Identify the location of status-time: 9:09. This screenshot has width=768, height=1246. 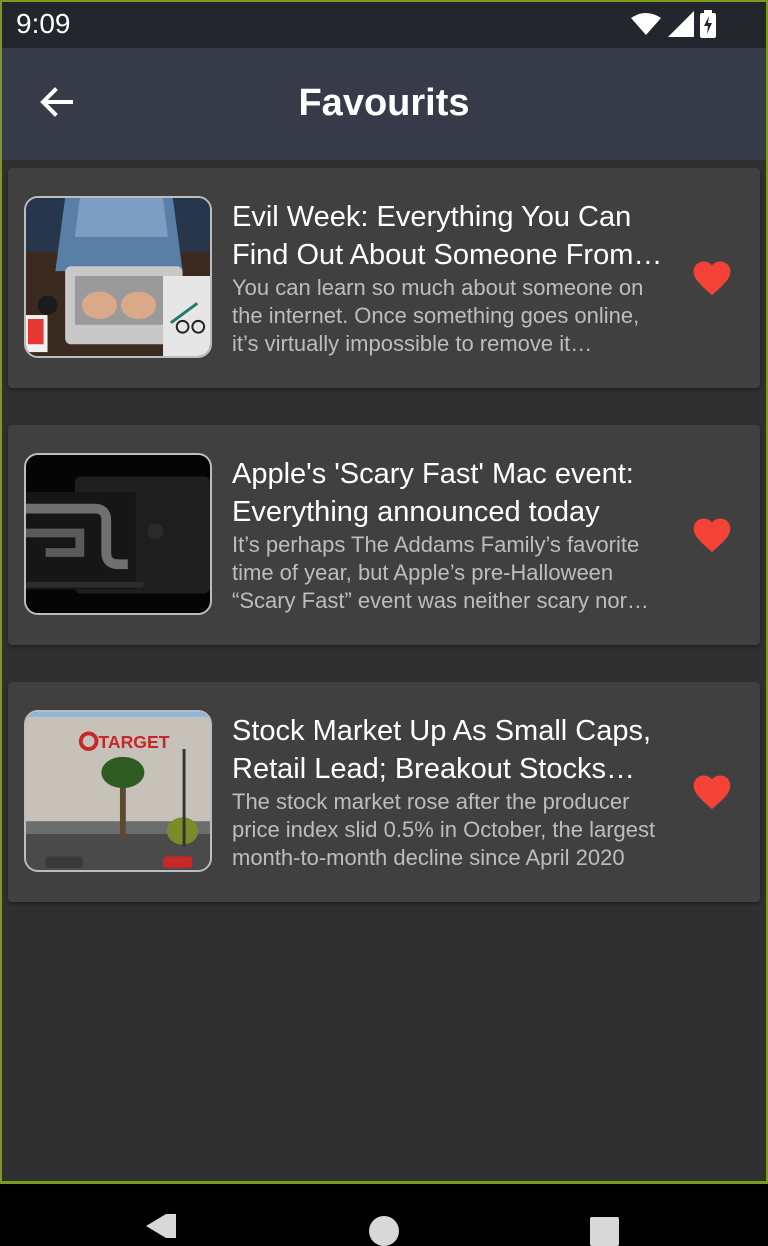
(43, 23).